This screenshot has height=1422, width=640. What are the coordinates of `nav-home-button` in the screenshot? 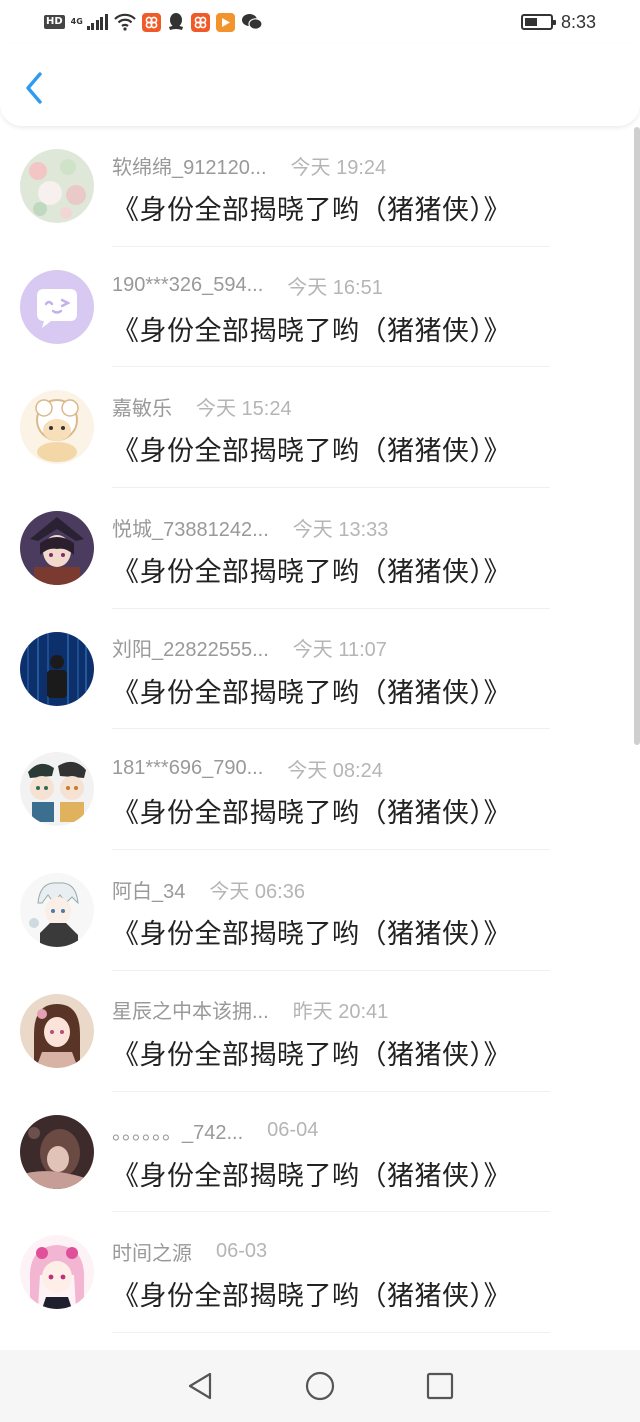 It's located at (320, 1386).